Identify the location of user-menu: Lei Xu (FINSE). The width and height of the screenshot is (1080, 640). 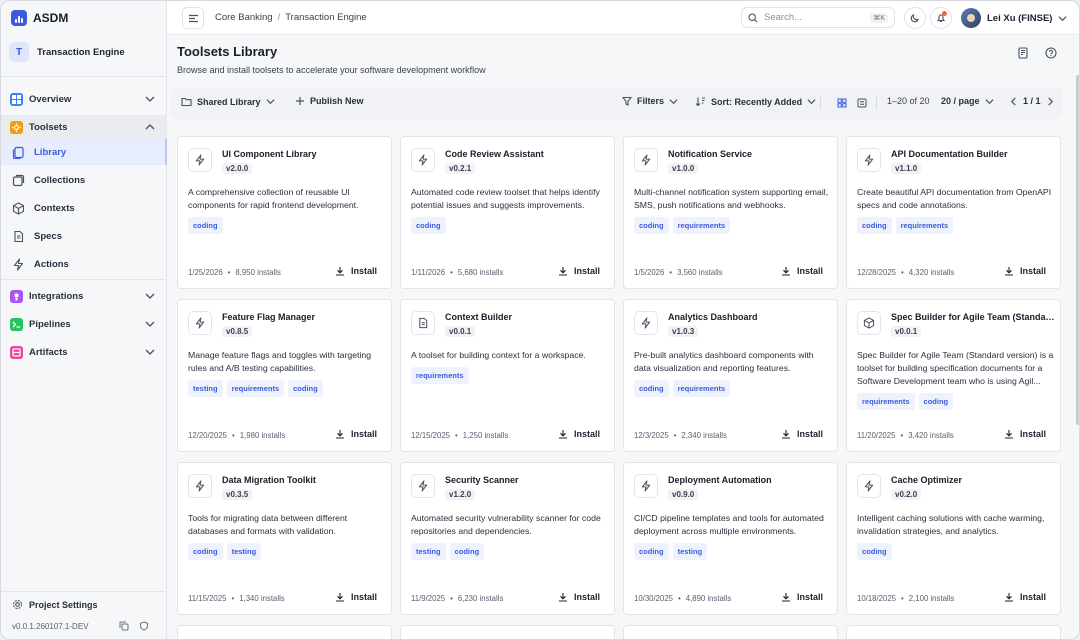
(1014, 18).